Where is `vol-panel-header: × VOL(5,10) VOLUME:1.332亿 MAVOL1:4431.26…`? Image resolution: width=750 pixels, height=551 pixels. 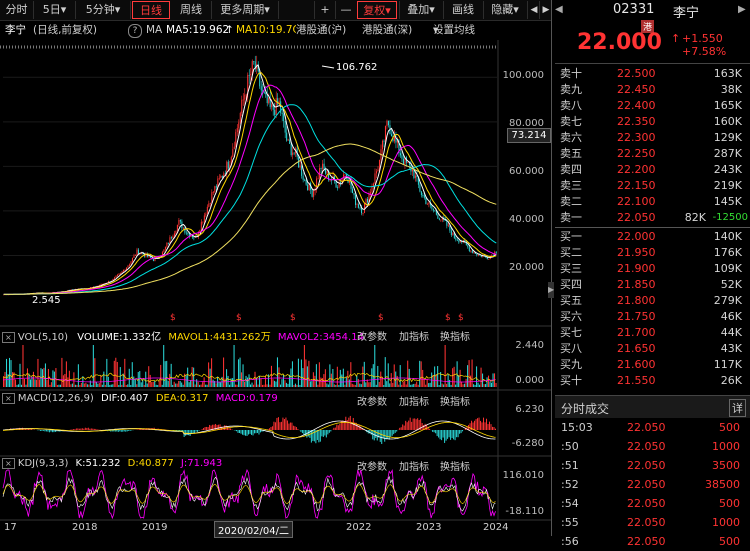
vol-panel-header: × VOL(5,10) VOLUME:1.332亿 MAVOL1:4431.26… is located at coordinates (183, 335).